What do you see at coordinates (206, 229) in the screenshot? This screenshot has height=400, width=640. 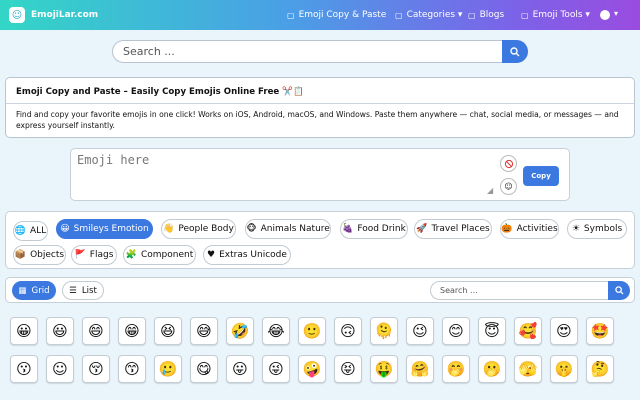 I see `category-label: People Body` at bounding box center [206, 229].